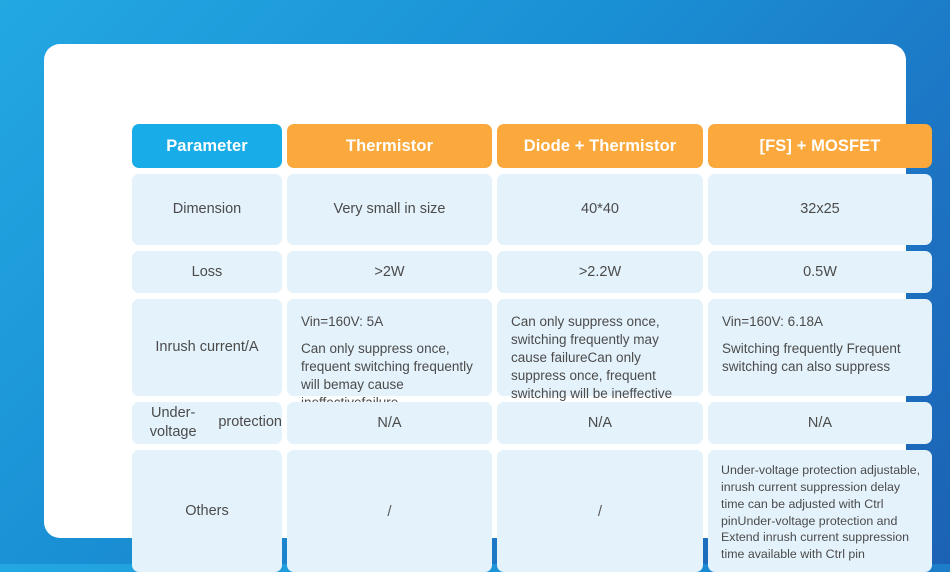  Describe the element at coordinates (772, 321) in the screenshot. I see `inrush-fs-mosfet-value: Vin=160V: 6.18A` at that location.